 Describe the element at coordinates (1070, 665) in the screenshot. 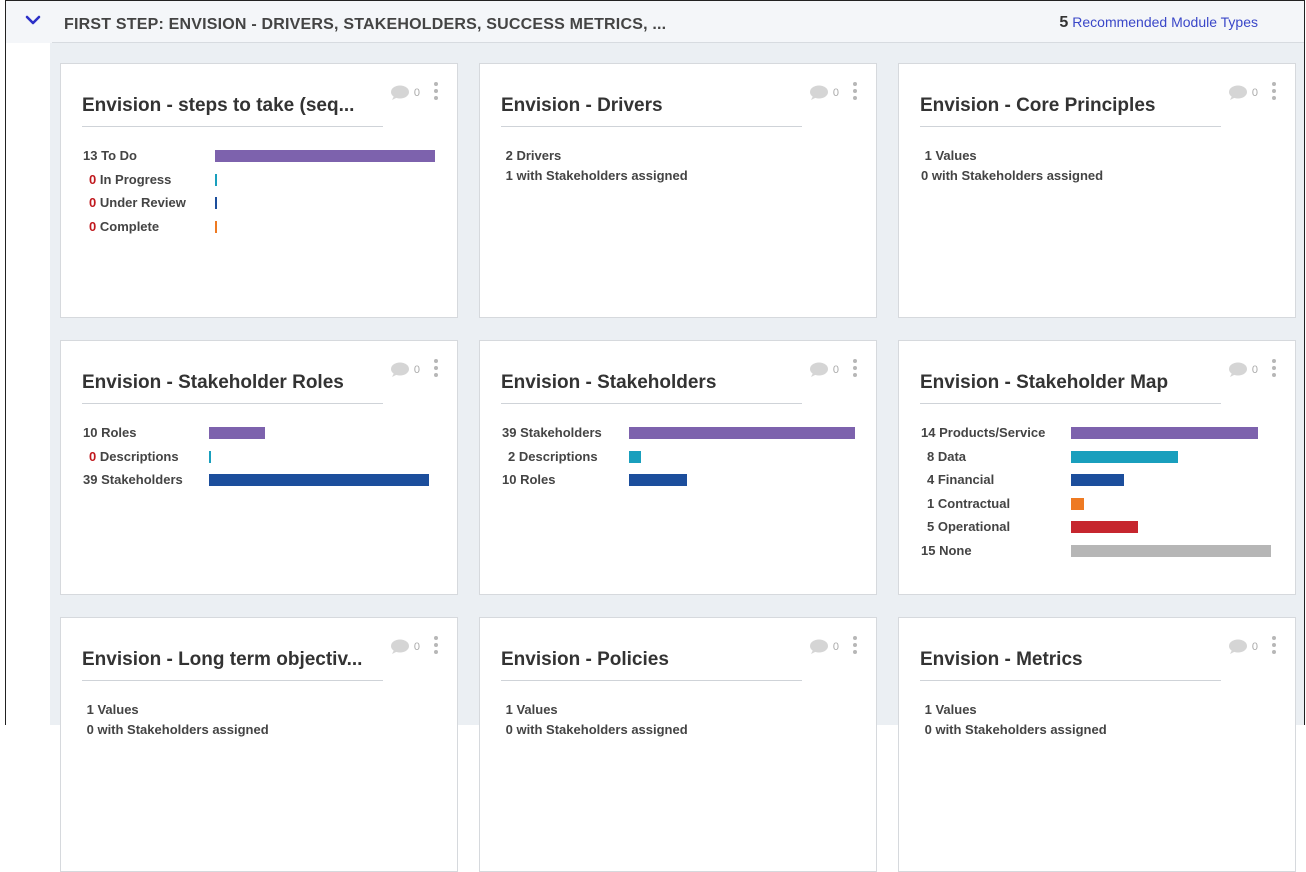

I see `card-title: Envision - Metrics` at that location.